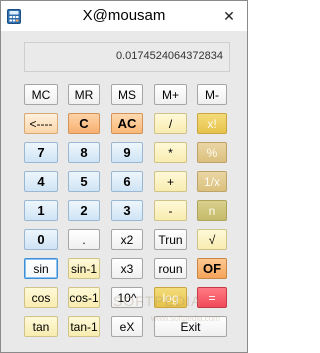 The height and width of the screenshot is (353, 320). I want to click on exit-button: Exit, so click(190, 326).